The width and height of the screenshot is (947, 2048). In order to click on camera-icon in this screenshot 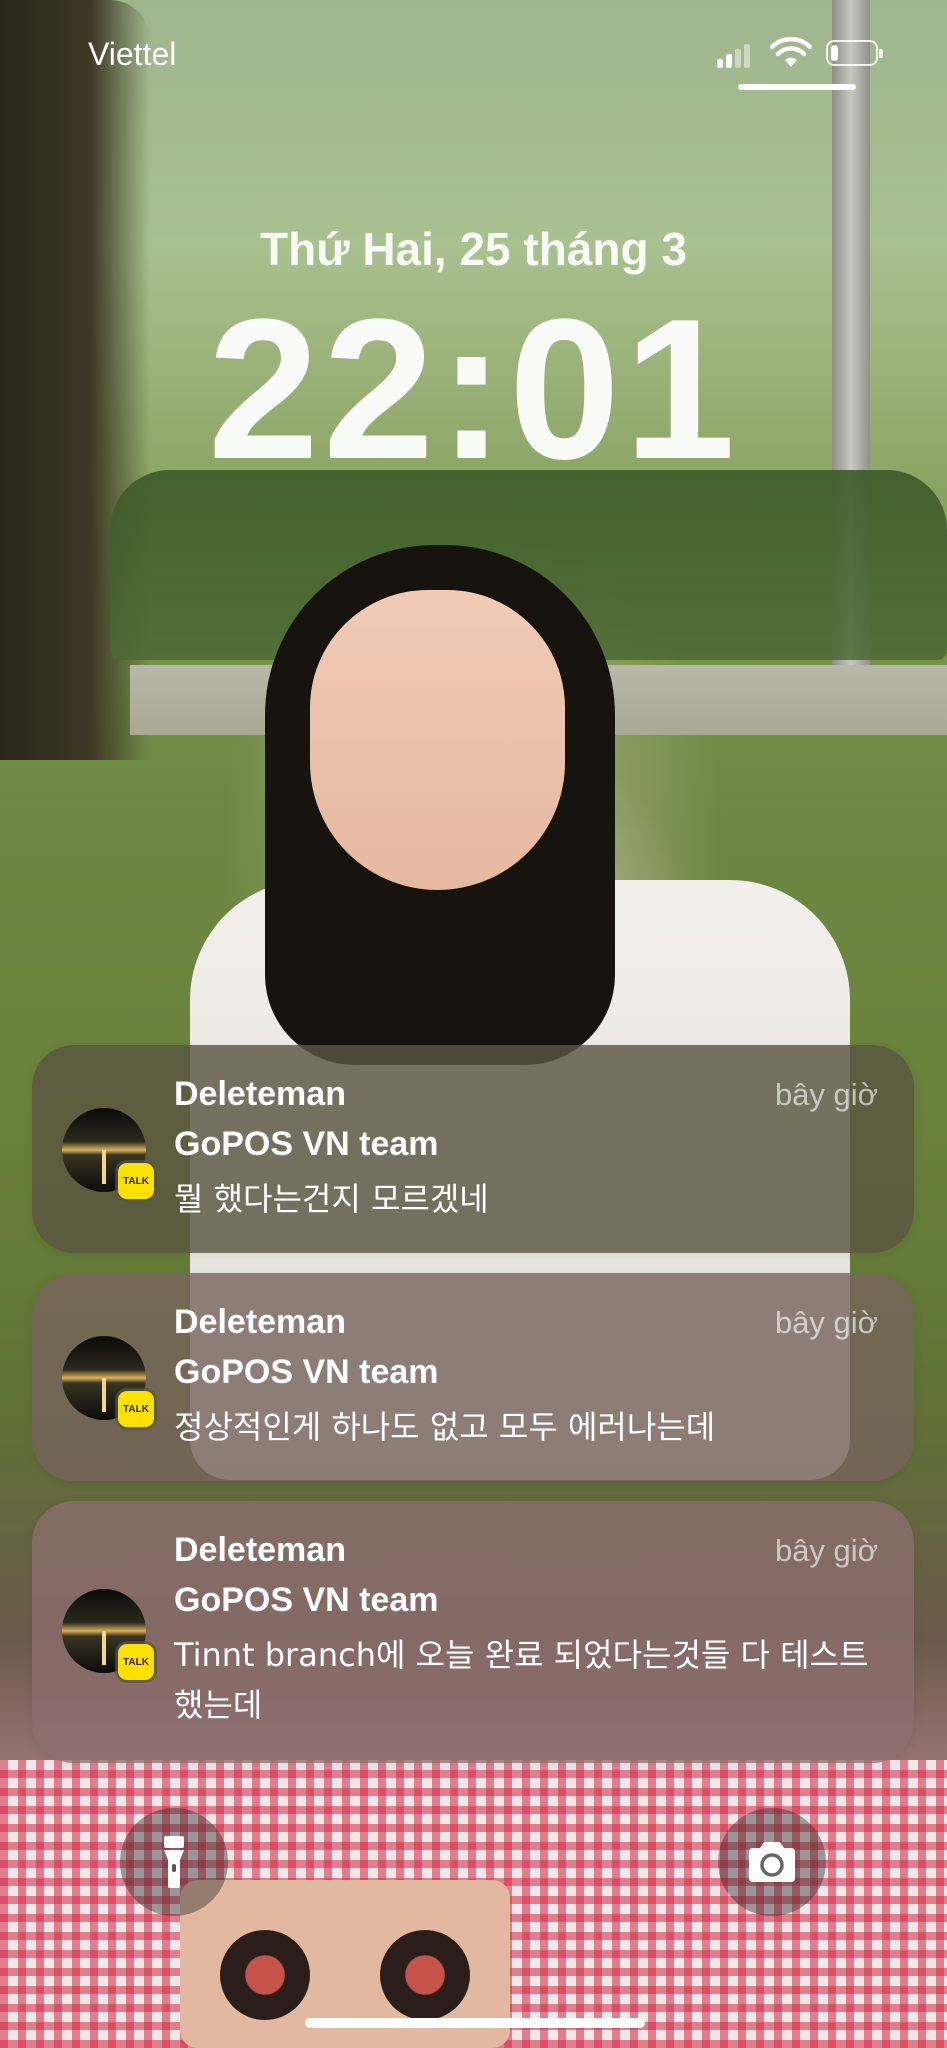, I will do `click(772, 1862)`.